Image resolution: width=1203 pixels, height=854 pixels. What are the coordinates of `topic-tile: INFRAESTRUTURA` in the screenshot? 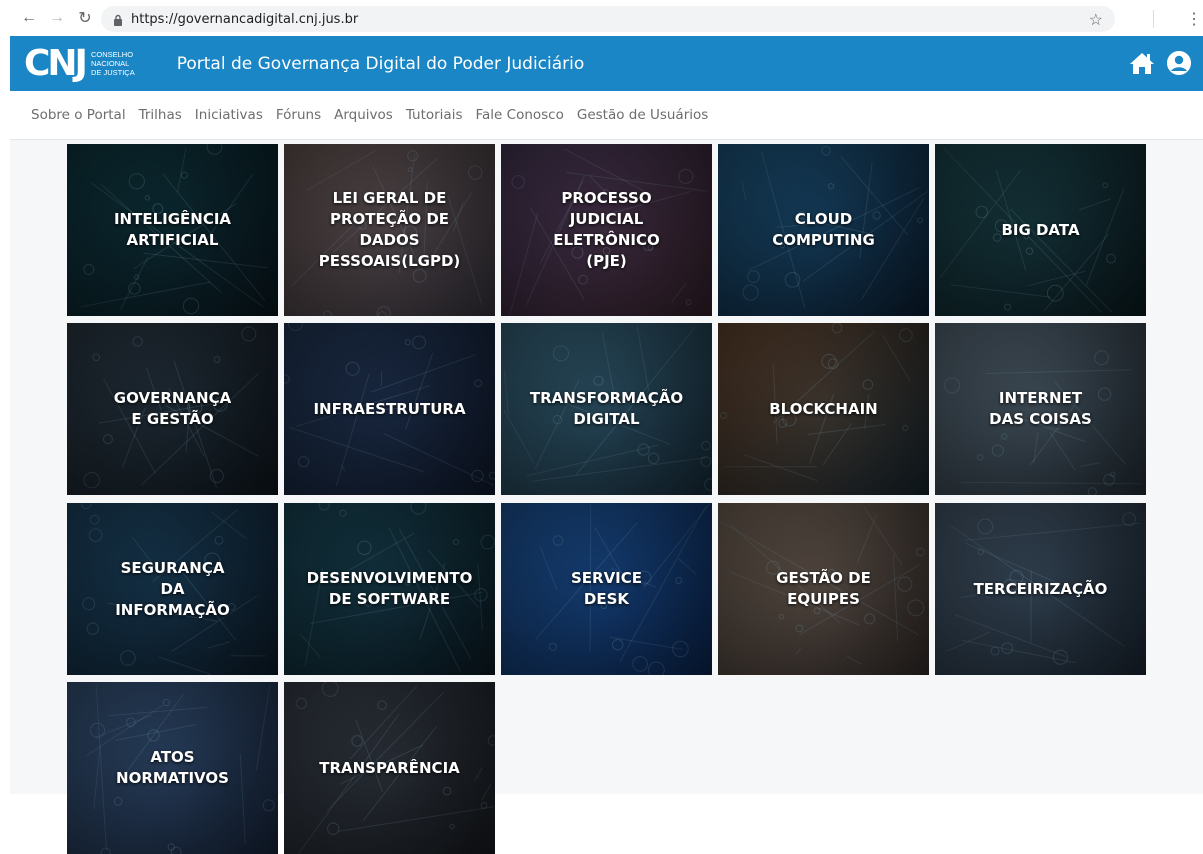 It's located at (389, 409).